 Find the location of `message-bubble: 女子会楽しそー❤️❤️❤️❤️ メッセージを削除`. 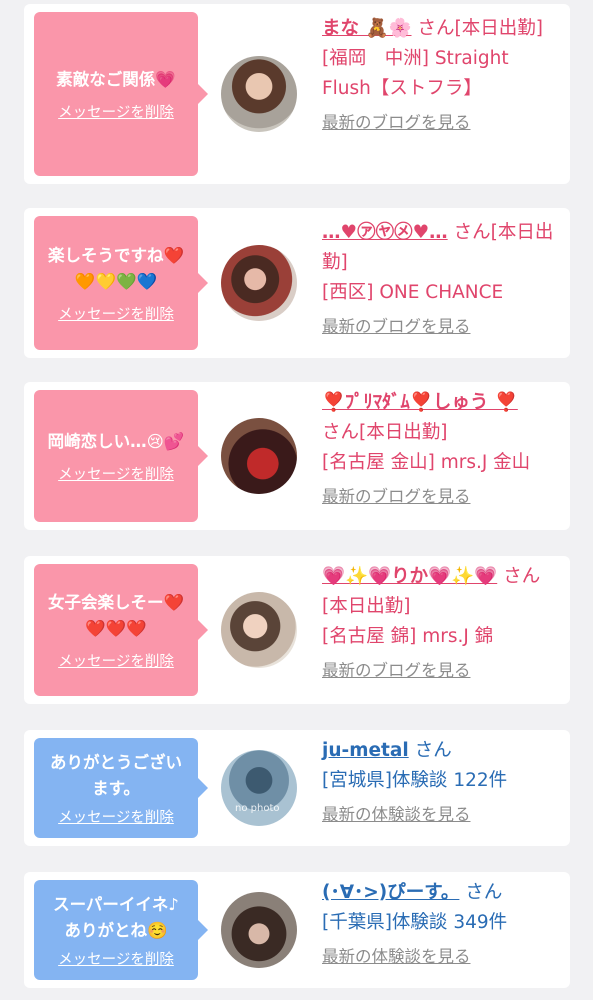

message-bubble: 女子会楽しそー❤️❤️❤️❤️ メッセージを削除 is located at coordinates (121, 630).